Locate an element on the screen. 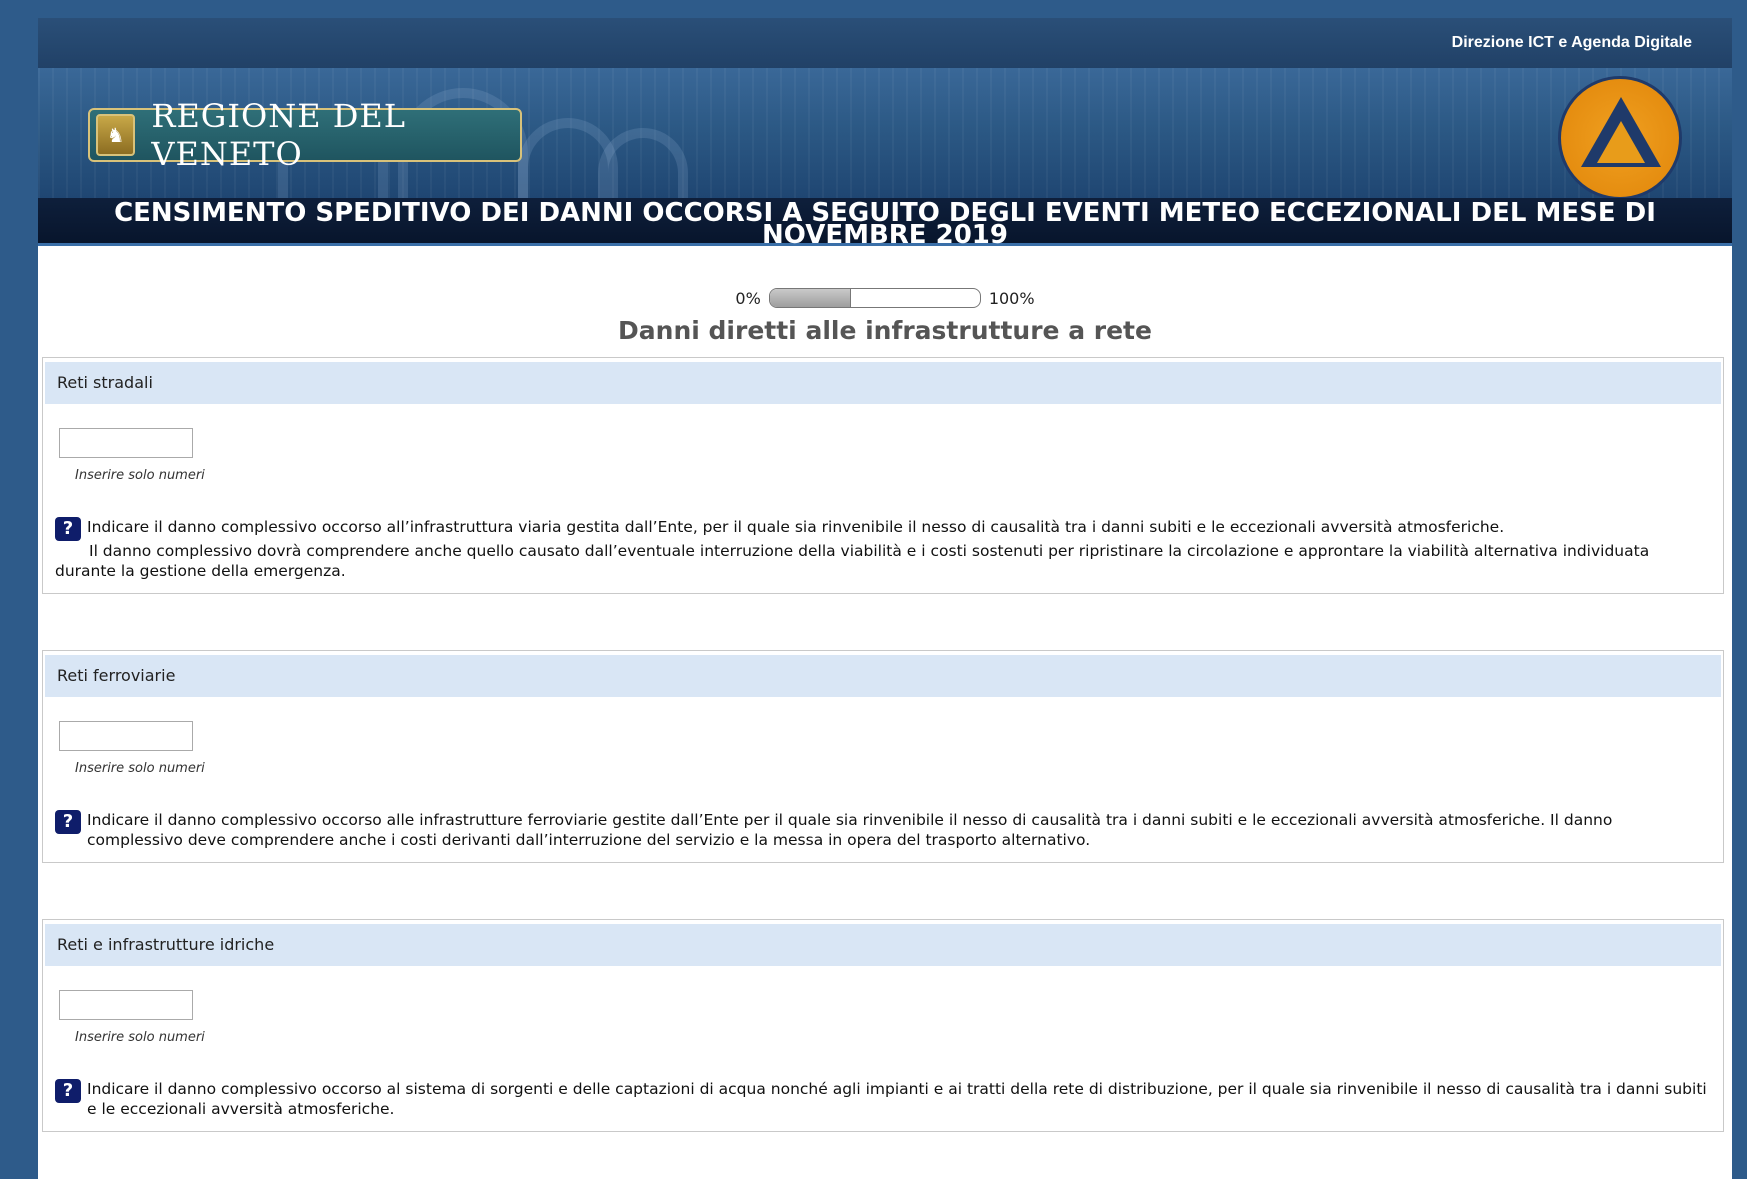 The width and height of the screenshot is (1747, 1179). section-header: Reti stradali is located at coordinates (883, 383).